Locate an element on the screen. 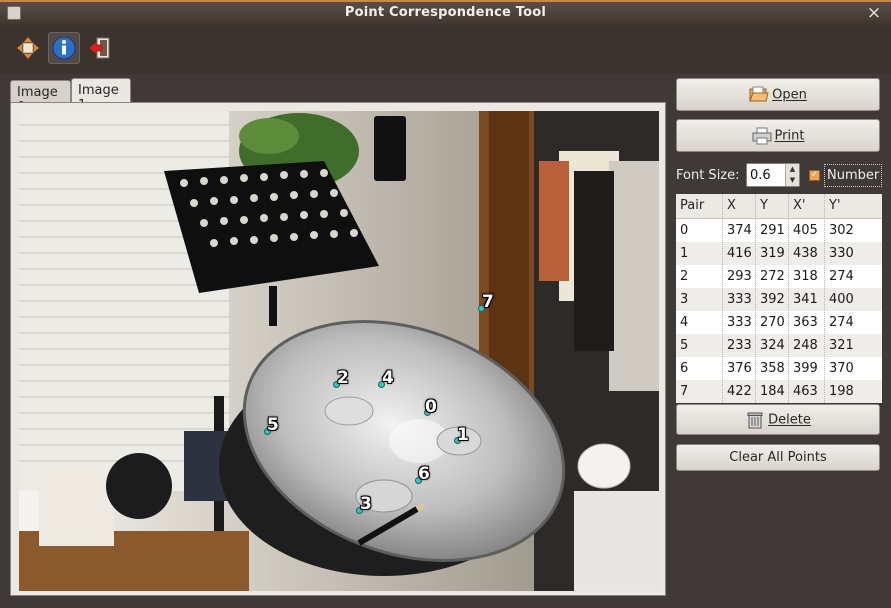  marker-label-4: 4 is located at coordinates (388, 378).